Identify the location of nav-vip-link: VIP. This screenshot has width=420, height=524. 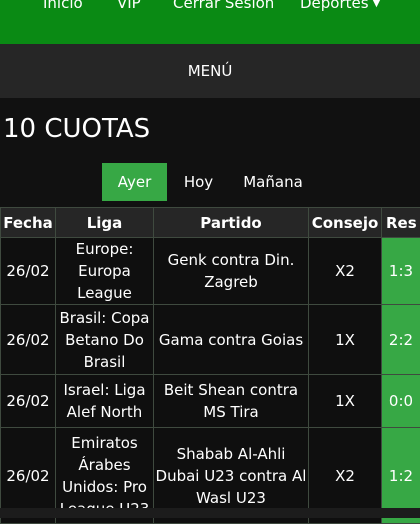
(129, 6).